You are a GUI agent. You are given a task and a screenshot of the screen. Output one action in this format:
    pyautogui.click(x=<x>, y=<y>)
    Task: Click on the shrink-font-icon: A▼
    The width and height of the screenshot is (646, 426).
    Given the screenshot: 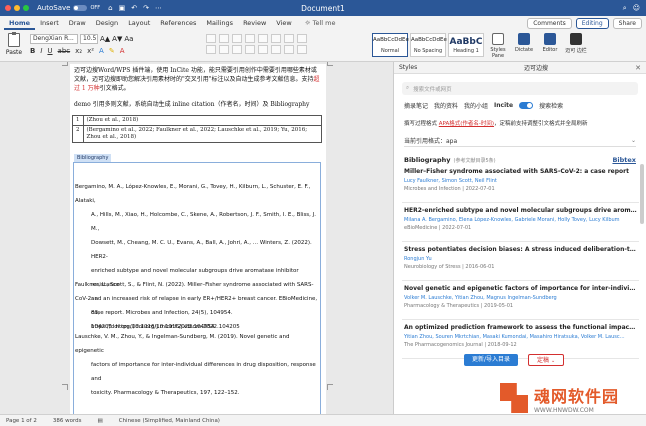 What is the action you would take?
    pyautogui.click(x=117, y=39)
    